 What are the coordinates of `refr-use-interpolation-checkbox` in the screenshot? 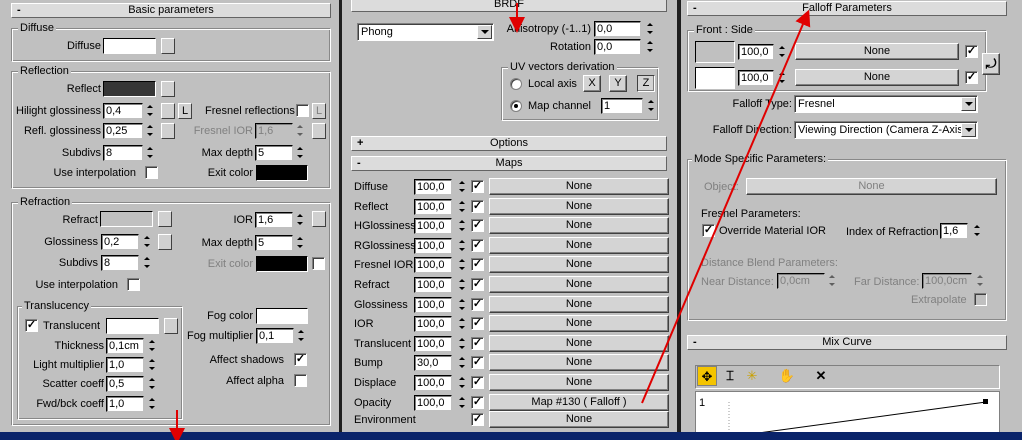 It's located at (133, 284).